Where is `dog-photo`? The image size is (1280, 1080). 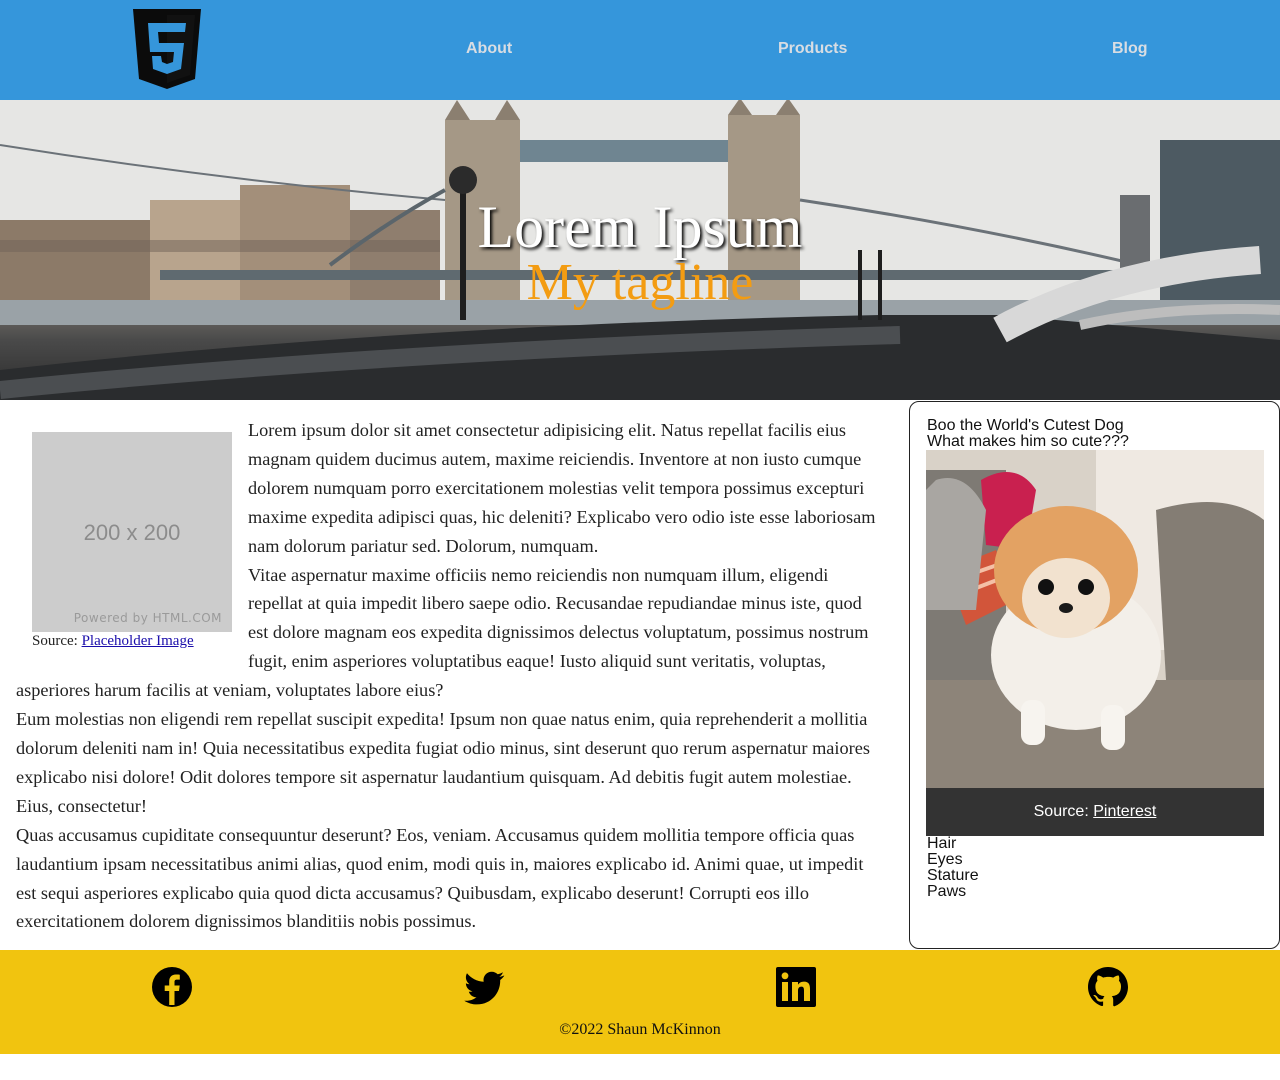
dog-photo is located at coordinates (1095, 619).